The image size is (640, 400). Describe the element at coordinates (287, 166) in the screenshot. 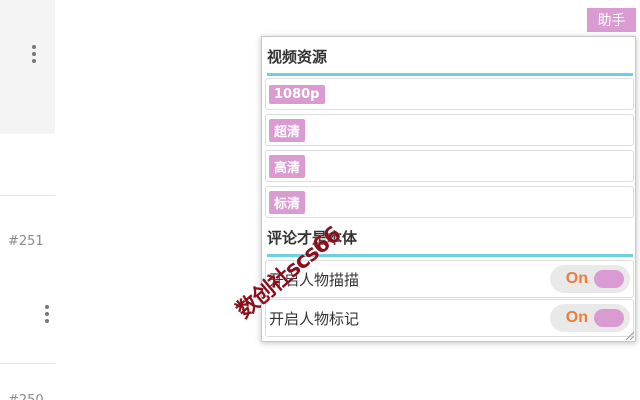

I see `video-option-tag: 高清` at that location.